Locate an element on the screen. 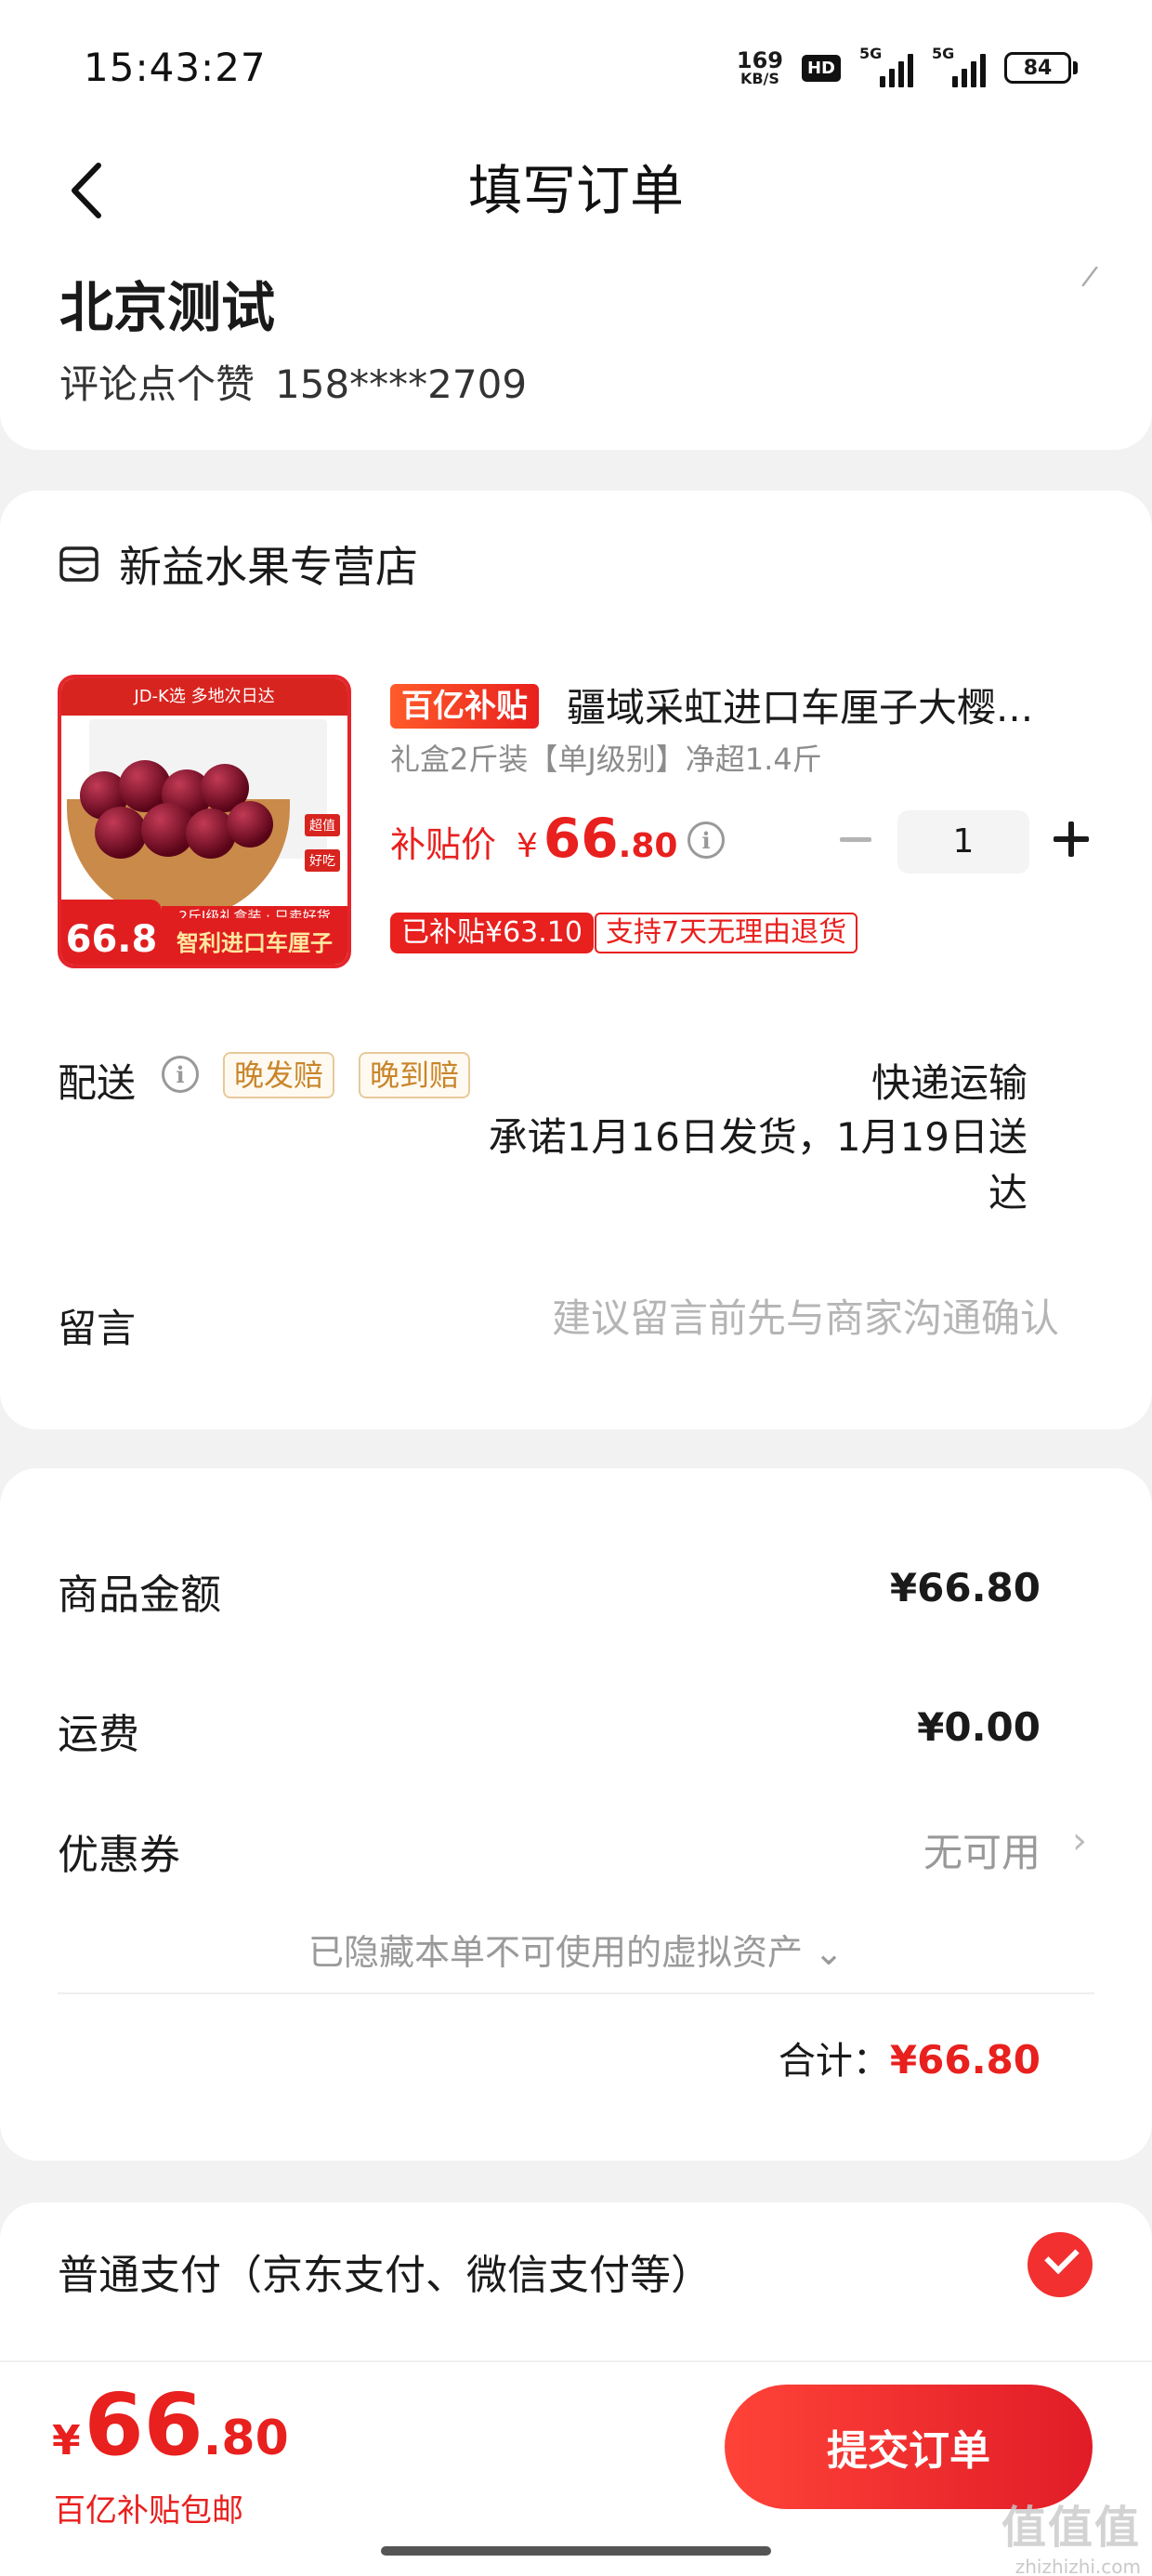  price-currency: ¥ is located at coordinates (527, 846).